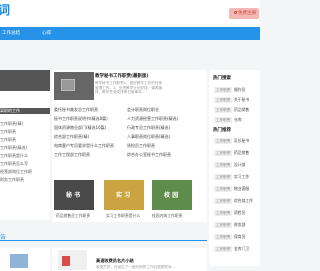  What do you see at coordinates (72, 155) in the screenshot?
I see `article-link: 工作工程部工作职责` at bounding box center [72, 155].